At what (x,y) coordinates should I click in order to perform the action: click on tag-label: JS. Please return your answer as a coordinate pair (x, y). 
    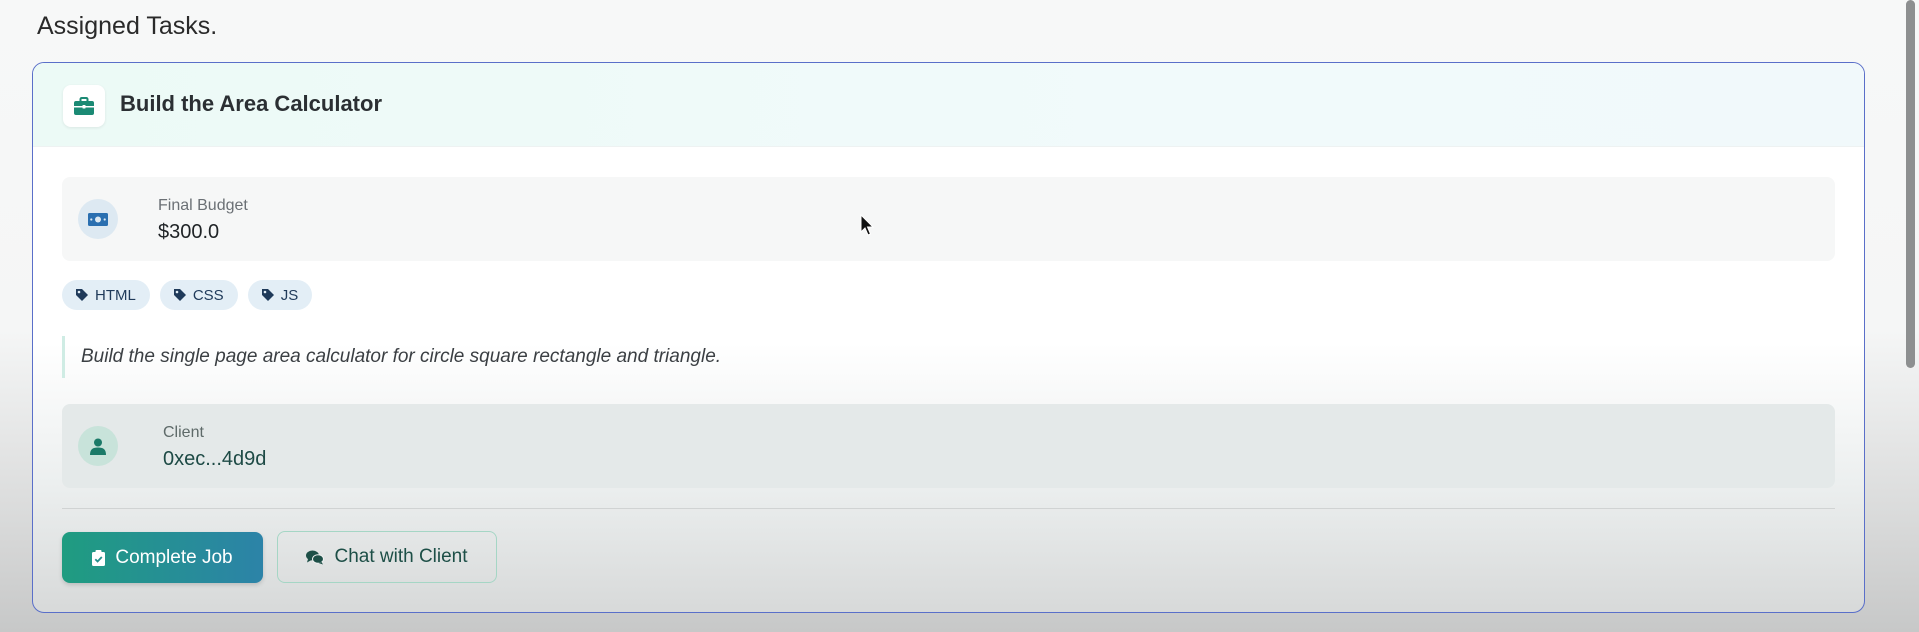
    Looking at the image, I should click on (289, 295).